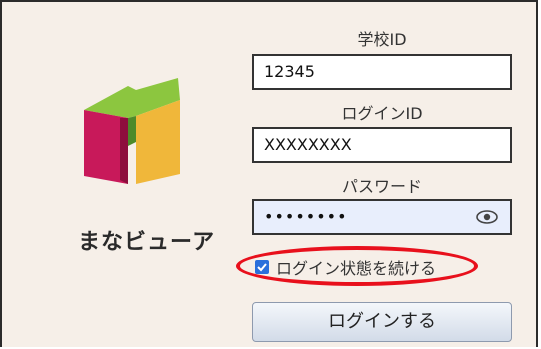 Image resolution: width=541 pixels, height=349 pixels. Describe the element at coordinates (132, 131) in the screenshot. I see `book-logo-icon` at that location.